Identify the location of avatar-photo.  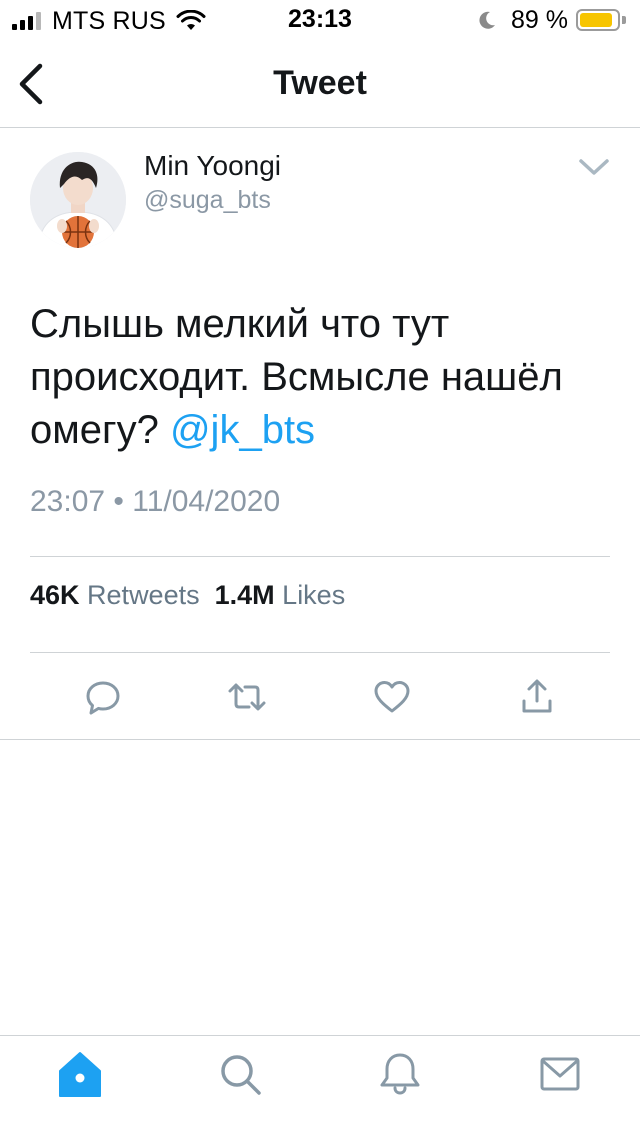
(78, 200).